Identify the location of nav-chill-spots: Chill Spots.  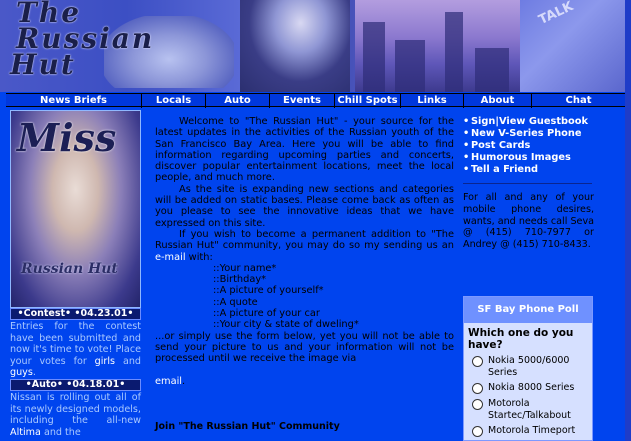
(367, 101).